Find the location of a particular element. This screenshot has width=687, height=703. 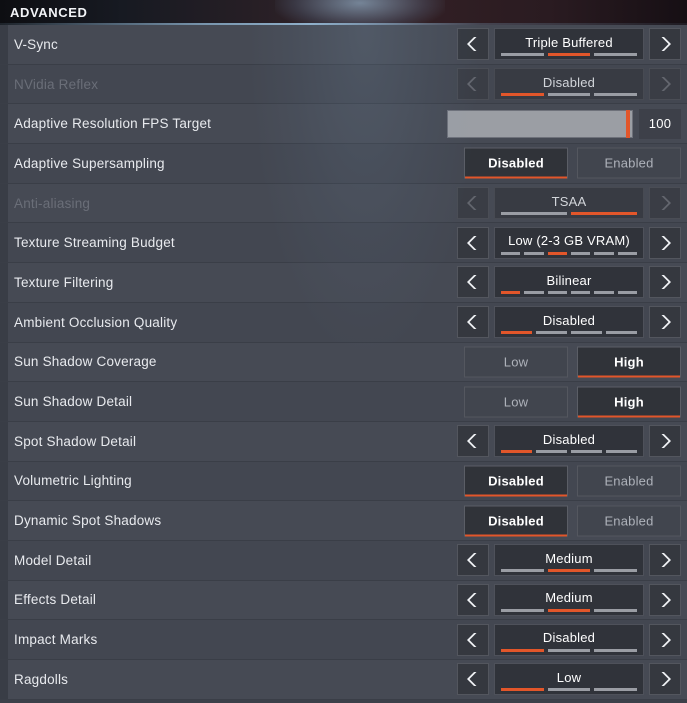

option-label: Low is located at coordinates (516, 362).